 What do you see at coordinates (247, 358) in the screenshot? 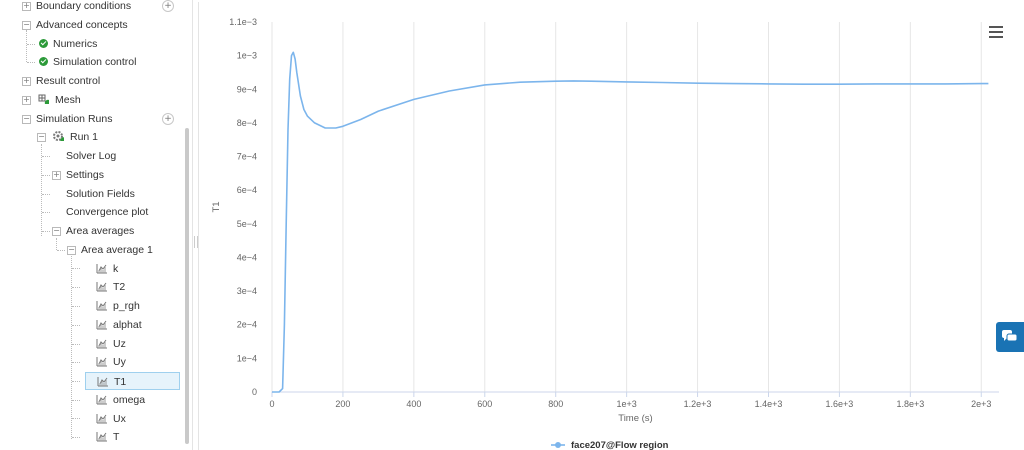
I see `y-tick-label: 1e−4` at bounding box center [247, 358].